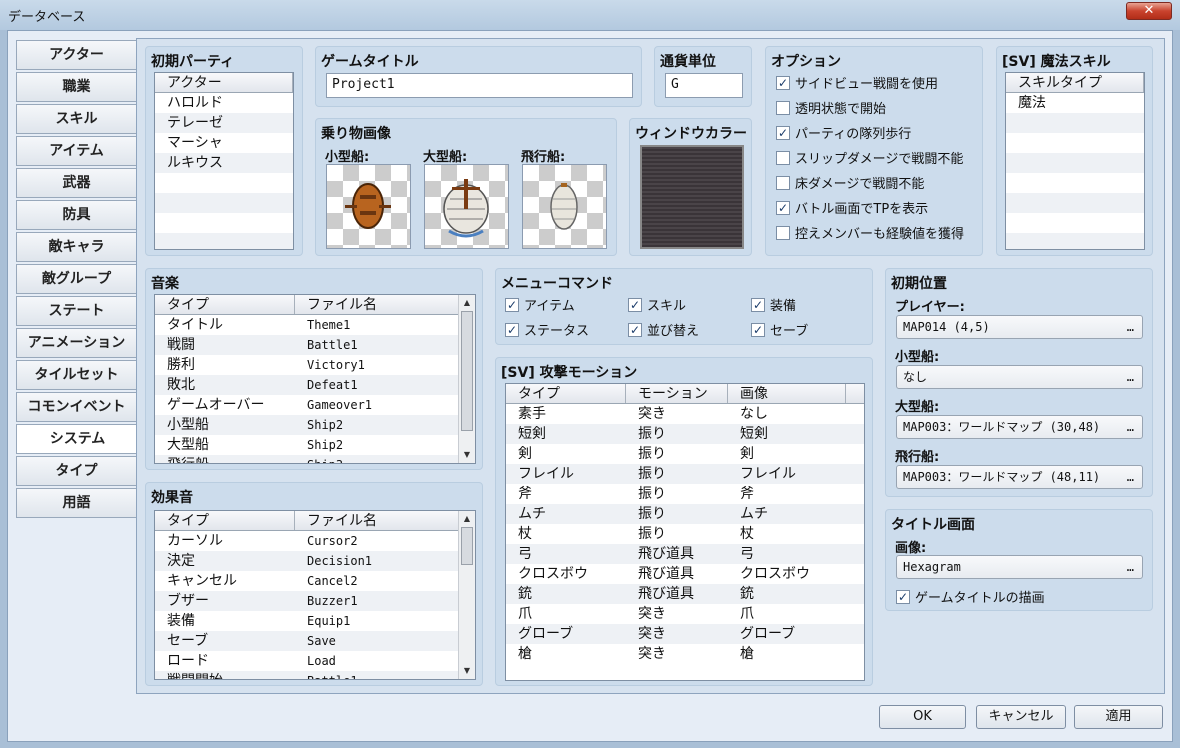 This screenshot has height=748, width=1180. What do you see at coordinates (315, 621) in the screenshot?
I see `sound-row: 装備 Equip1` at bounding box center [315, 621].